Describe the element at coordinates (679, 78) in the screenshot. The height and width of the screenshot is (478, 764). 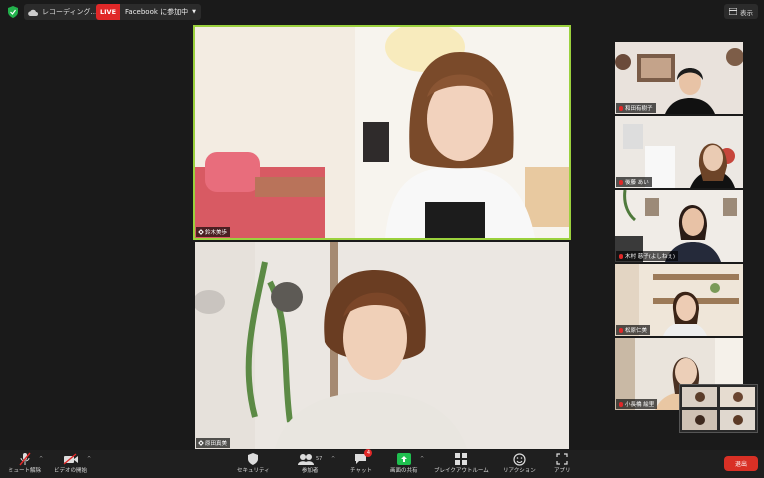
I see `video-tile-gallery-1: 和田有樹子` at that location.